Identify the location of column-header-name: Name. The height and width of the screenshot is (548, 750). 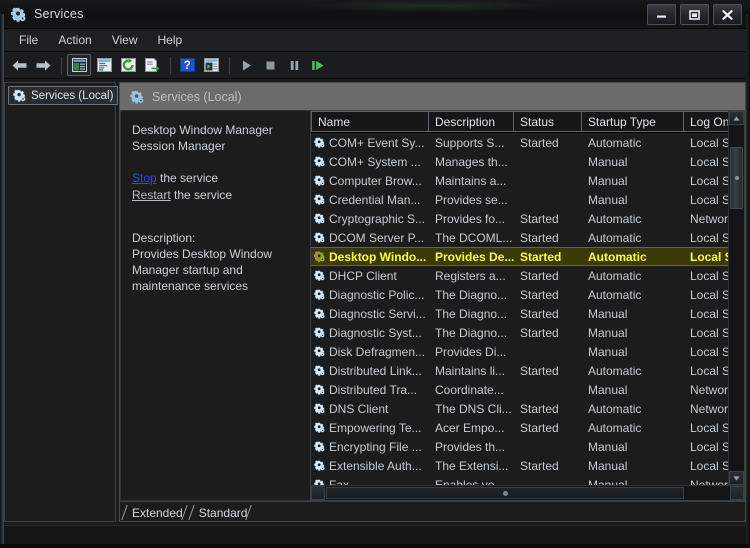
(370, 121).